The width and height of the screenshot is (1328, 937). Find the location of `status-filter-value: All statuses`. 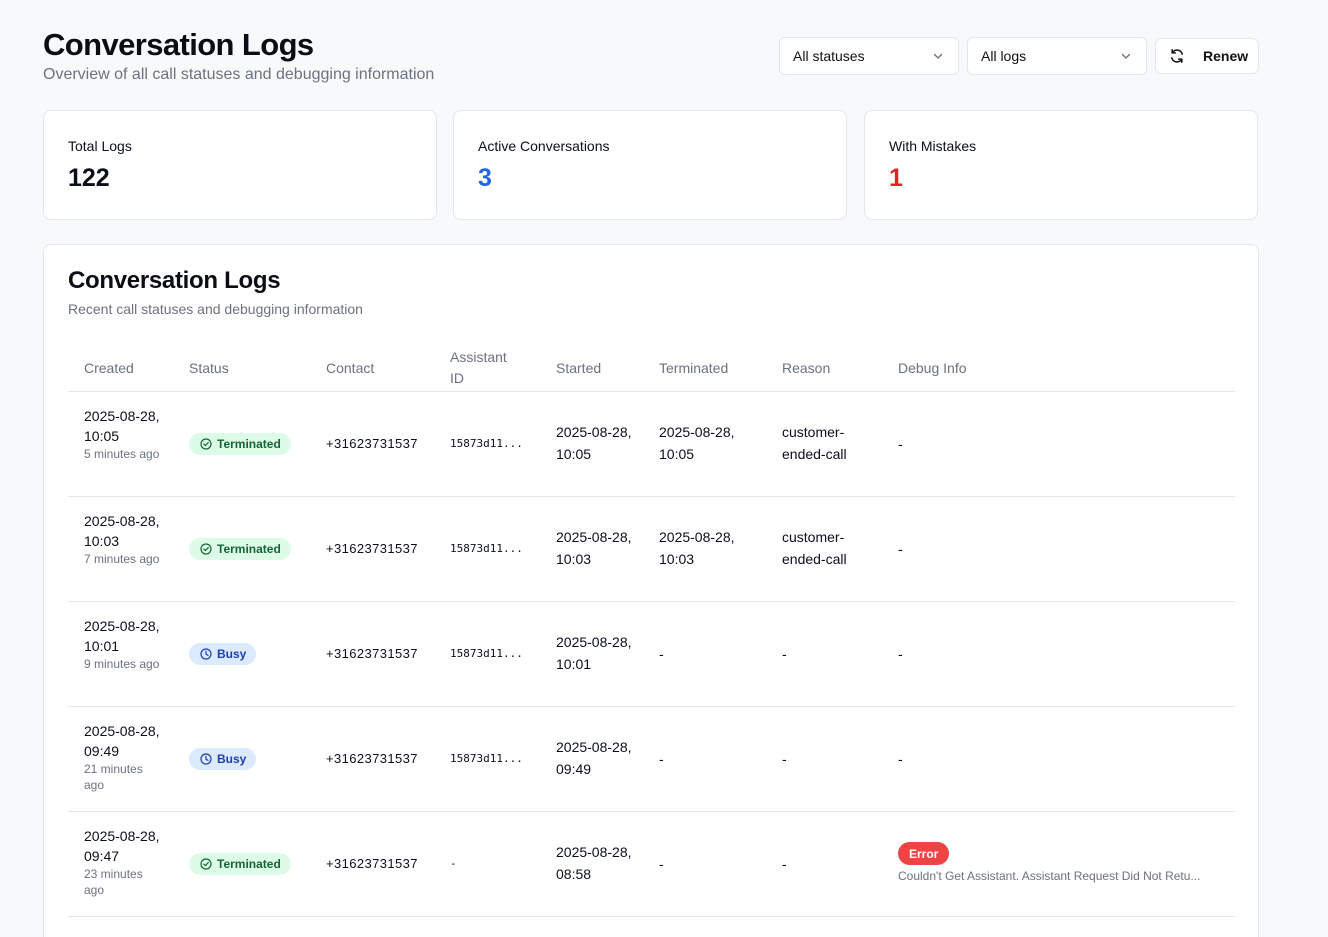

status-filter-value: All statuses is located at coordinates (829, 56).